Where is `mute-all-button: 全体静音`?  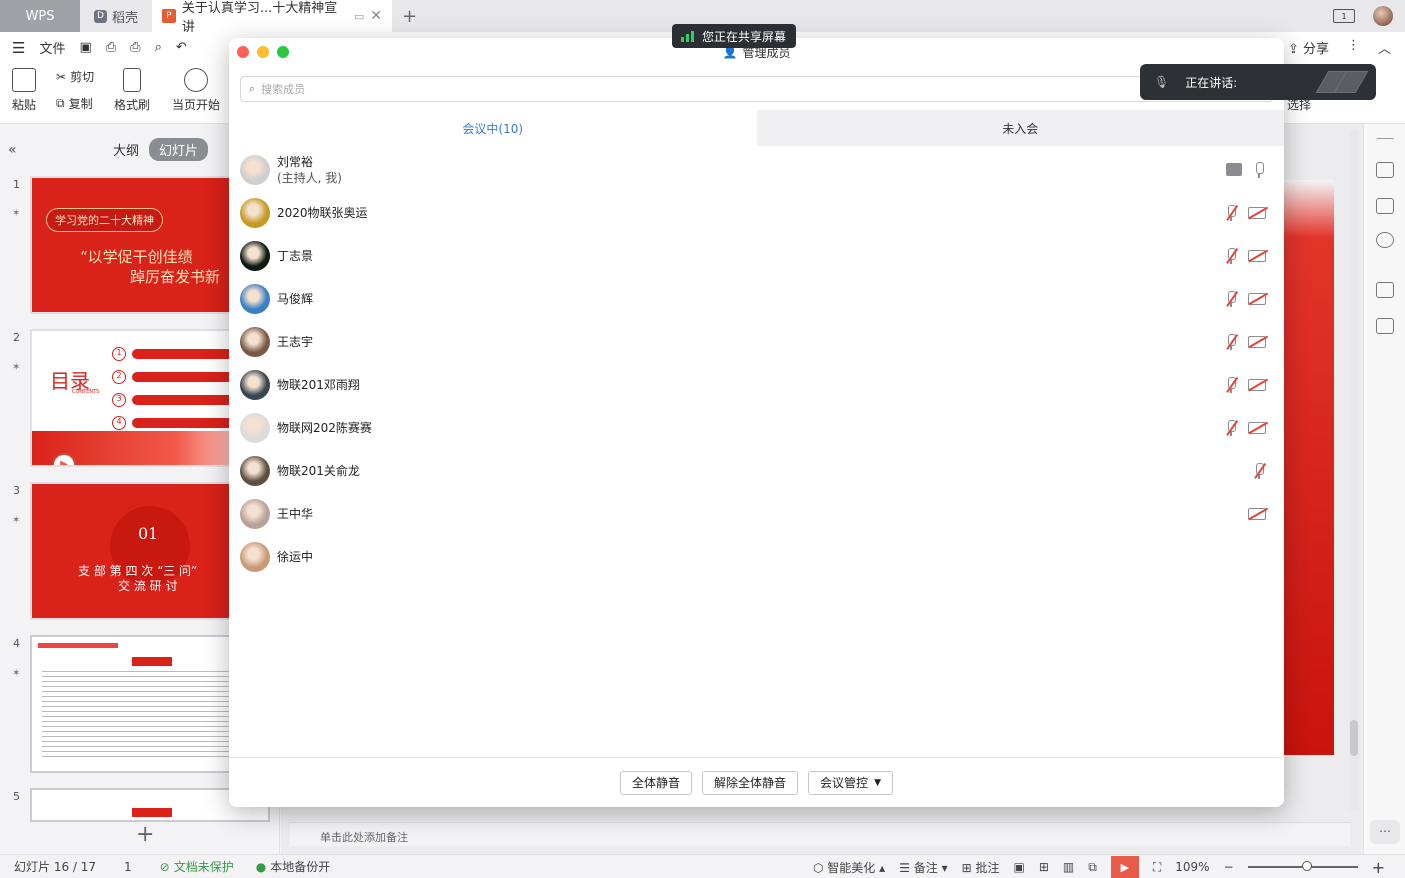
mute-all-button: 全体静音 is located at coordinates (656, 782).